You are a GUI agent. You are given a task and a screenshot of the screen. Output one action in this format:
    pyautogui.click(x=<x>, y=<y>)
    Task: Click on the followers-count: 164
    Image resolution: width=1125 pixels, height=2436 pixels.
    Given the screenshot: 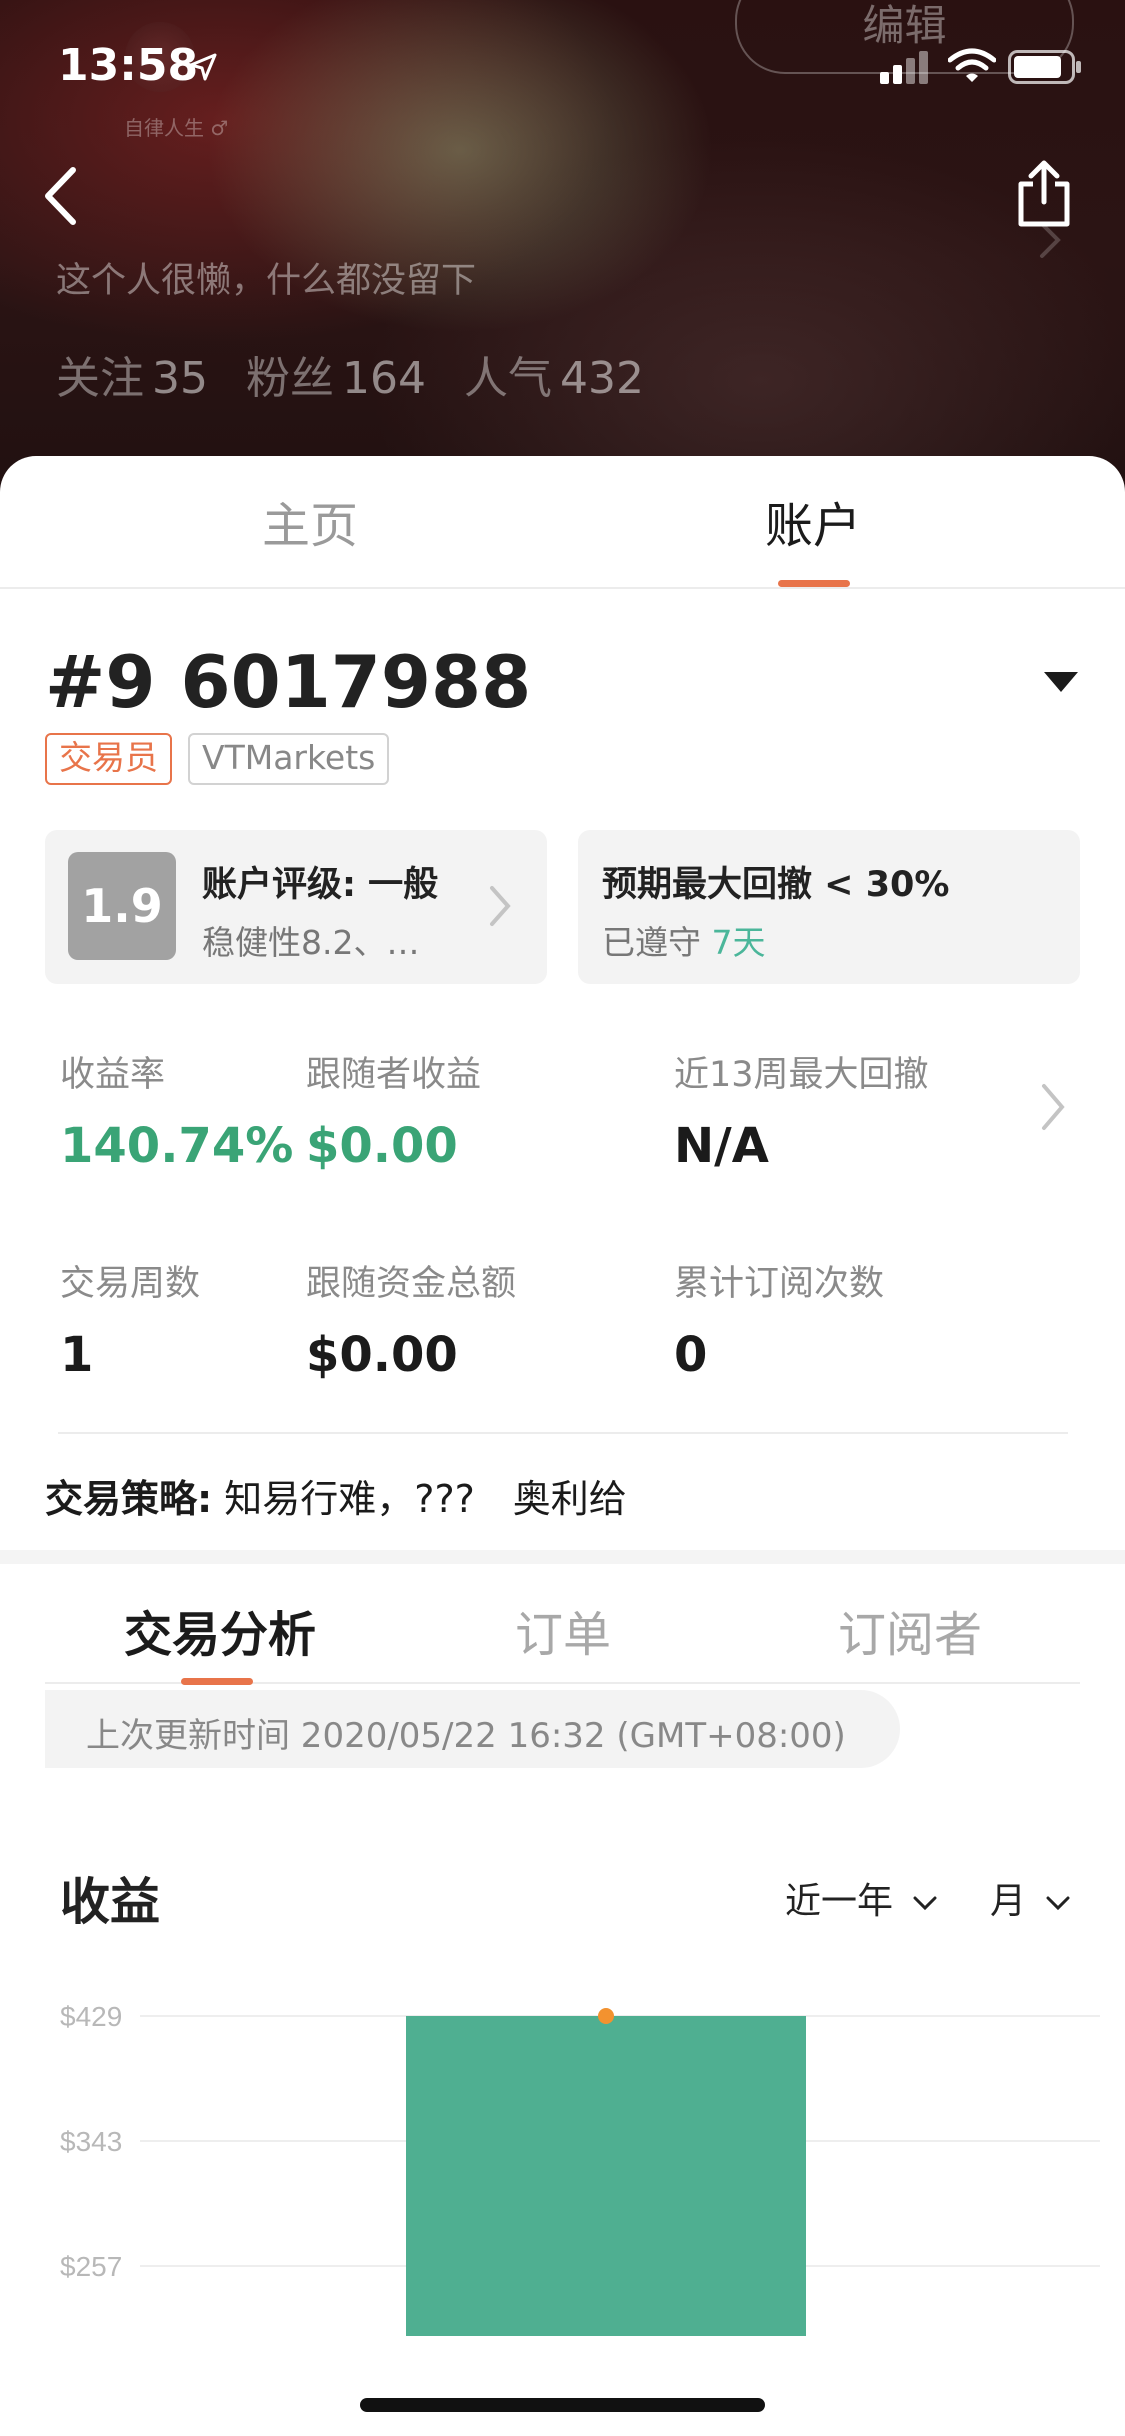 What is the action you would take?
    pyautogui.click(x=384, y=378)
    